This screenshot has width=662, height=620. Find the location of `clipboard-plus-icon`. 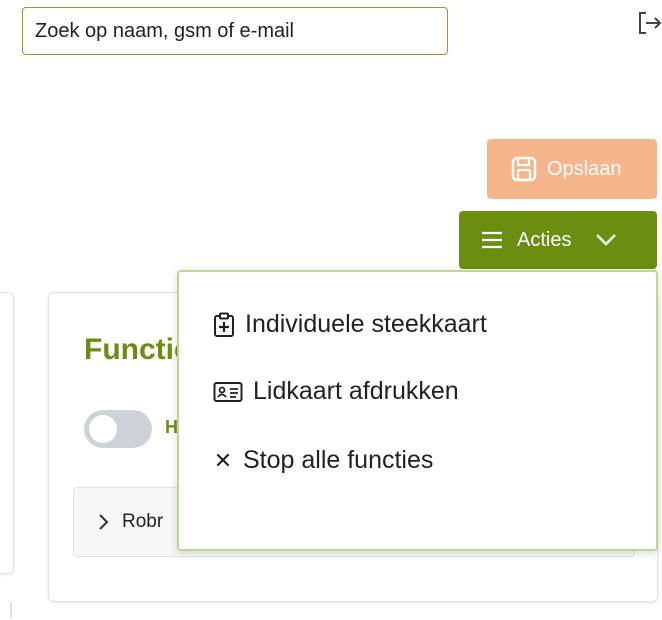

clipboard-plus-icon is located at coordinates (224, 324).